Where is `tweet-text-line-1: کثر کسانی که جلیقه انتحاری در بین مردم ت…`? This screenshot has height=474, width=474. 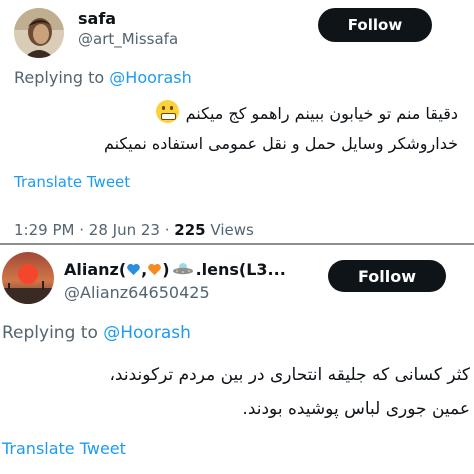
tweet-text-line-1: کثر کسانی که جلیقه انتحاری در بین مردم ت… is located at coordinates (289, 375).